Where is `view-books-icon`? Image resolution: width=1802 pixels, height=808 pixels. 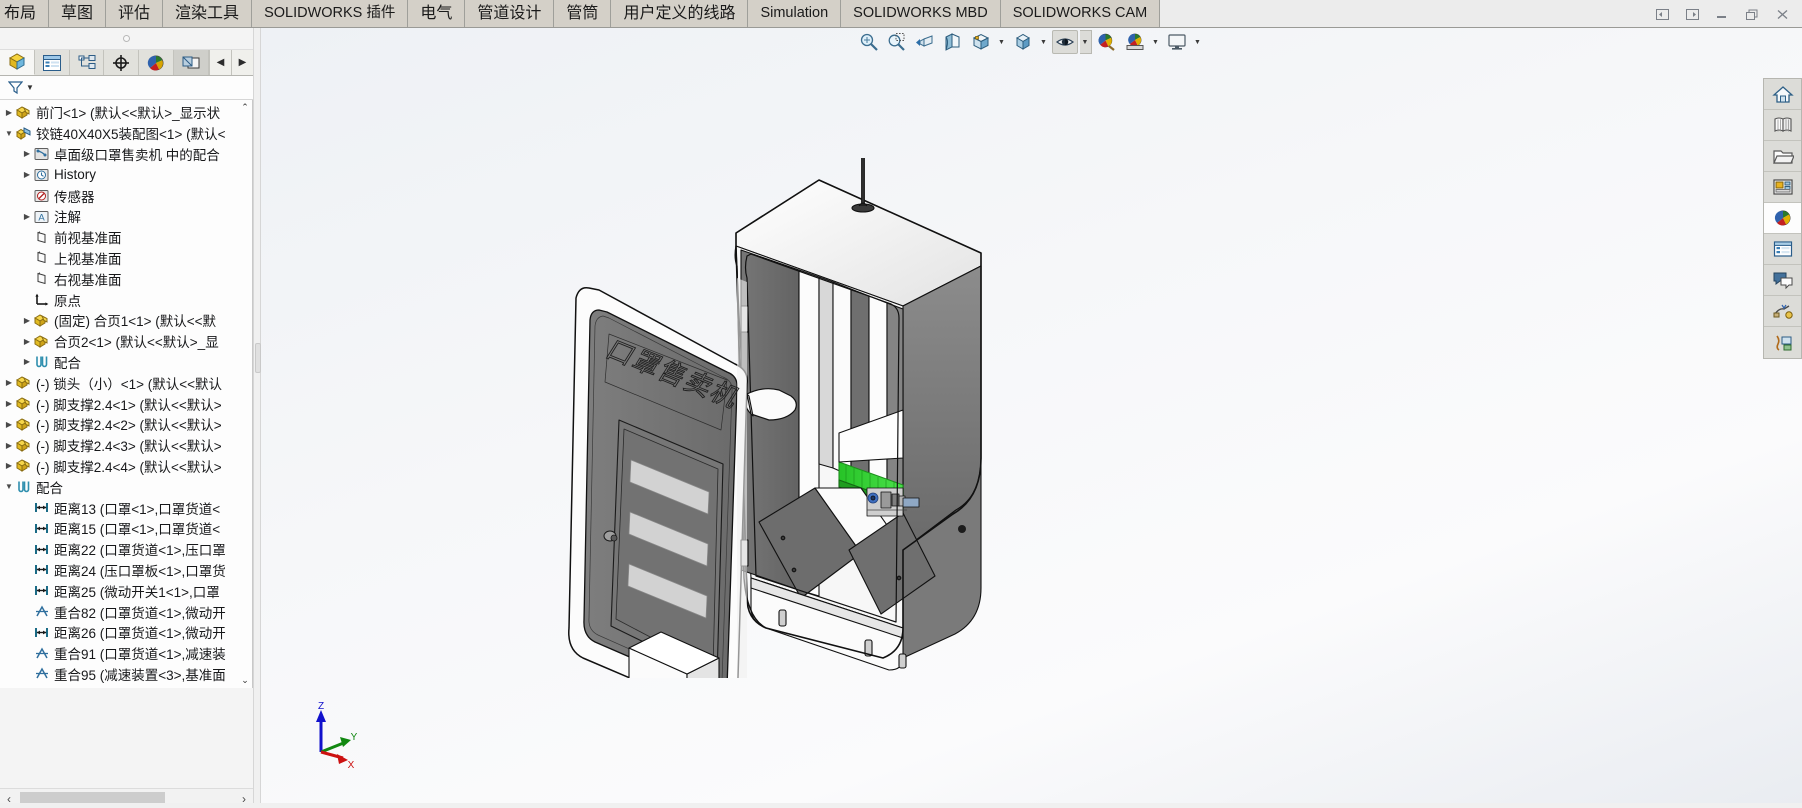
view-books-icon is located at coordinates (1782, 125).